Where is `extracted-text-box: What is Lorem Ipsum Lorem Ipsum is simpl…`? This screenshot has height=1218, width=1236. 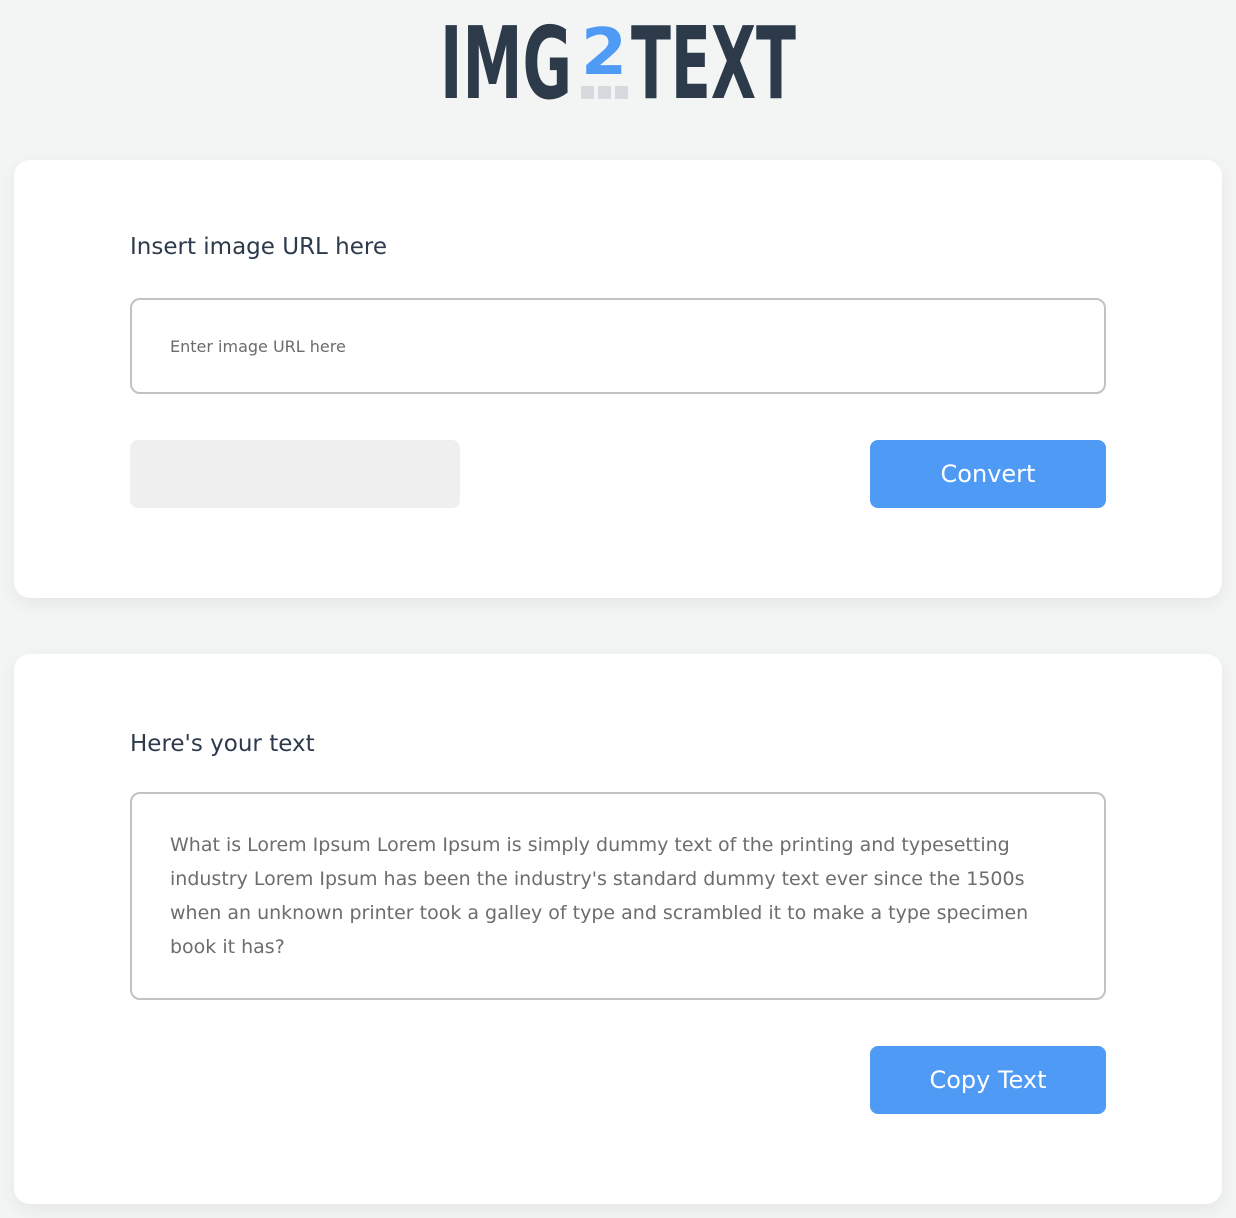 extracted-text-box: What is Lorem Ipsum Lorem Ipsum is simpl… is located at coordinates (618, 896).